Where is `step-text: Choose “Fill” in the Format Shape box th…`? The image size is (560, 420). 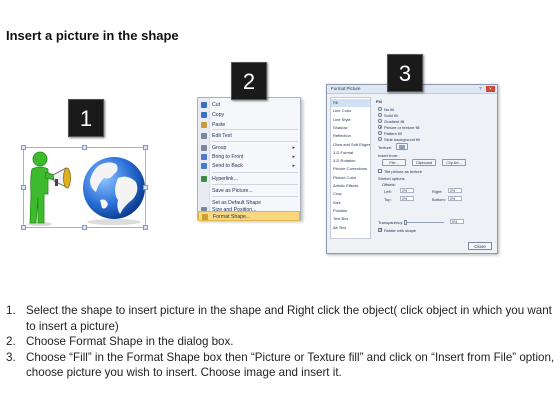 step-text: Choose “Fill” in the Format Shape box th… is located at coordinates (290, 365).